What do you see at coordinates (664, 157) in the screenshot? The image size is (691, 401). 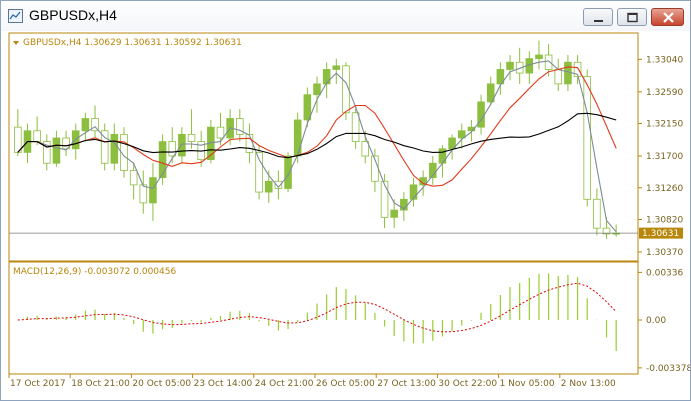 I see `price-axis-label: 1.31700` at bounding box center [664, 157].